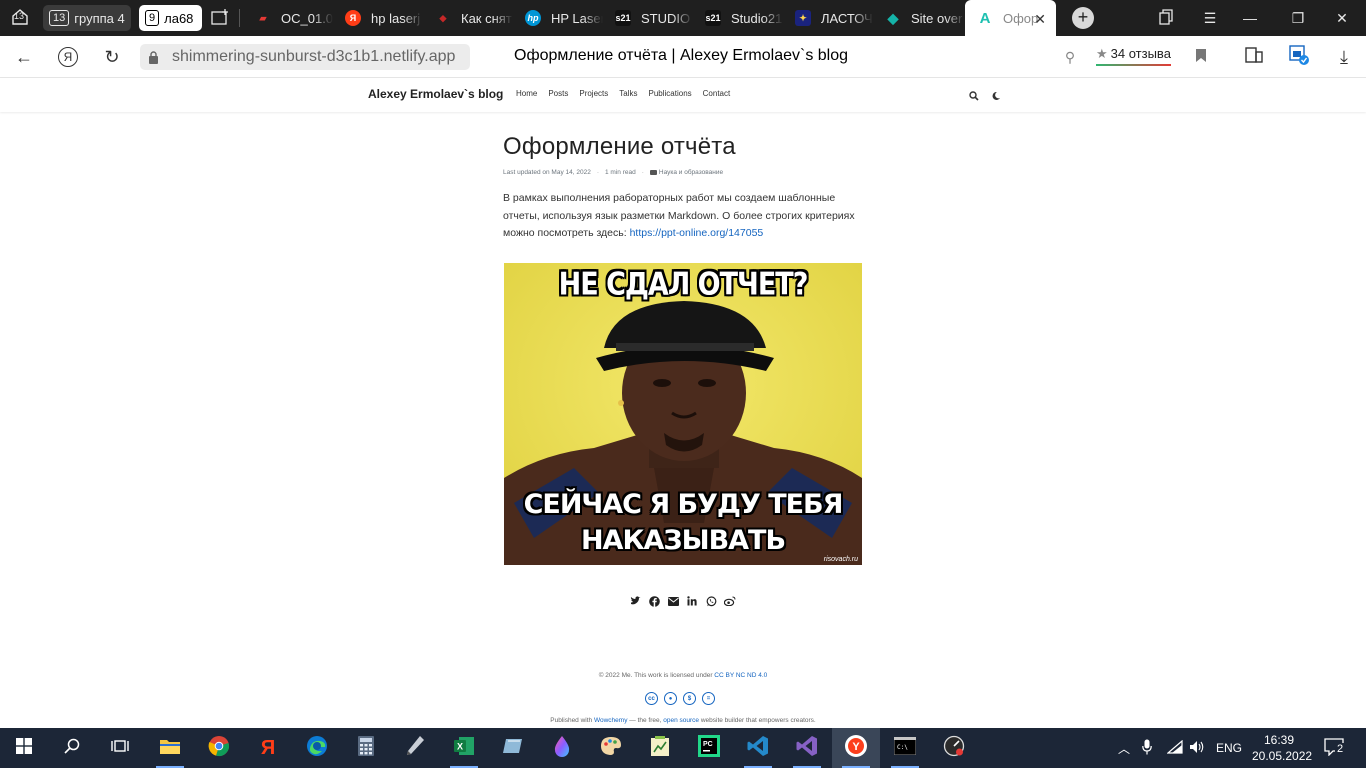 Image resolution: width=1366 pixels, height=768 pixels. Describe the element at coordinates (219, 748) in the screenshot. I see `taskbar-chrome` at that location.